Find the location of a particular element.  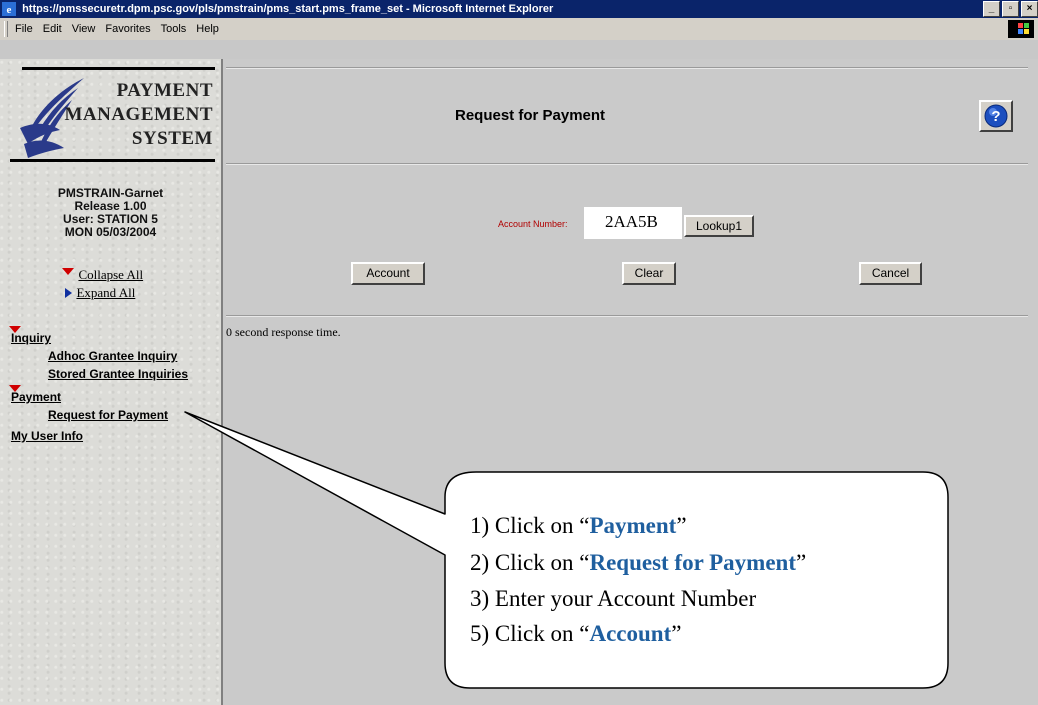

callout-text: 1) Click on “ is located at coordinates (530, 525).